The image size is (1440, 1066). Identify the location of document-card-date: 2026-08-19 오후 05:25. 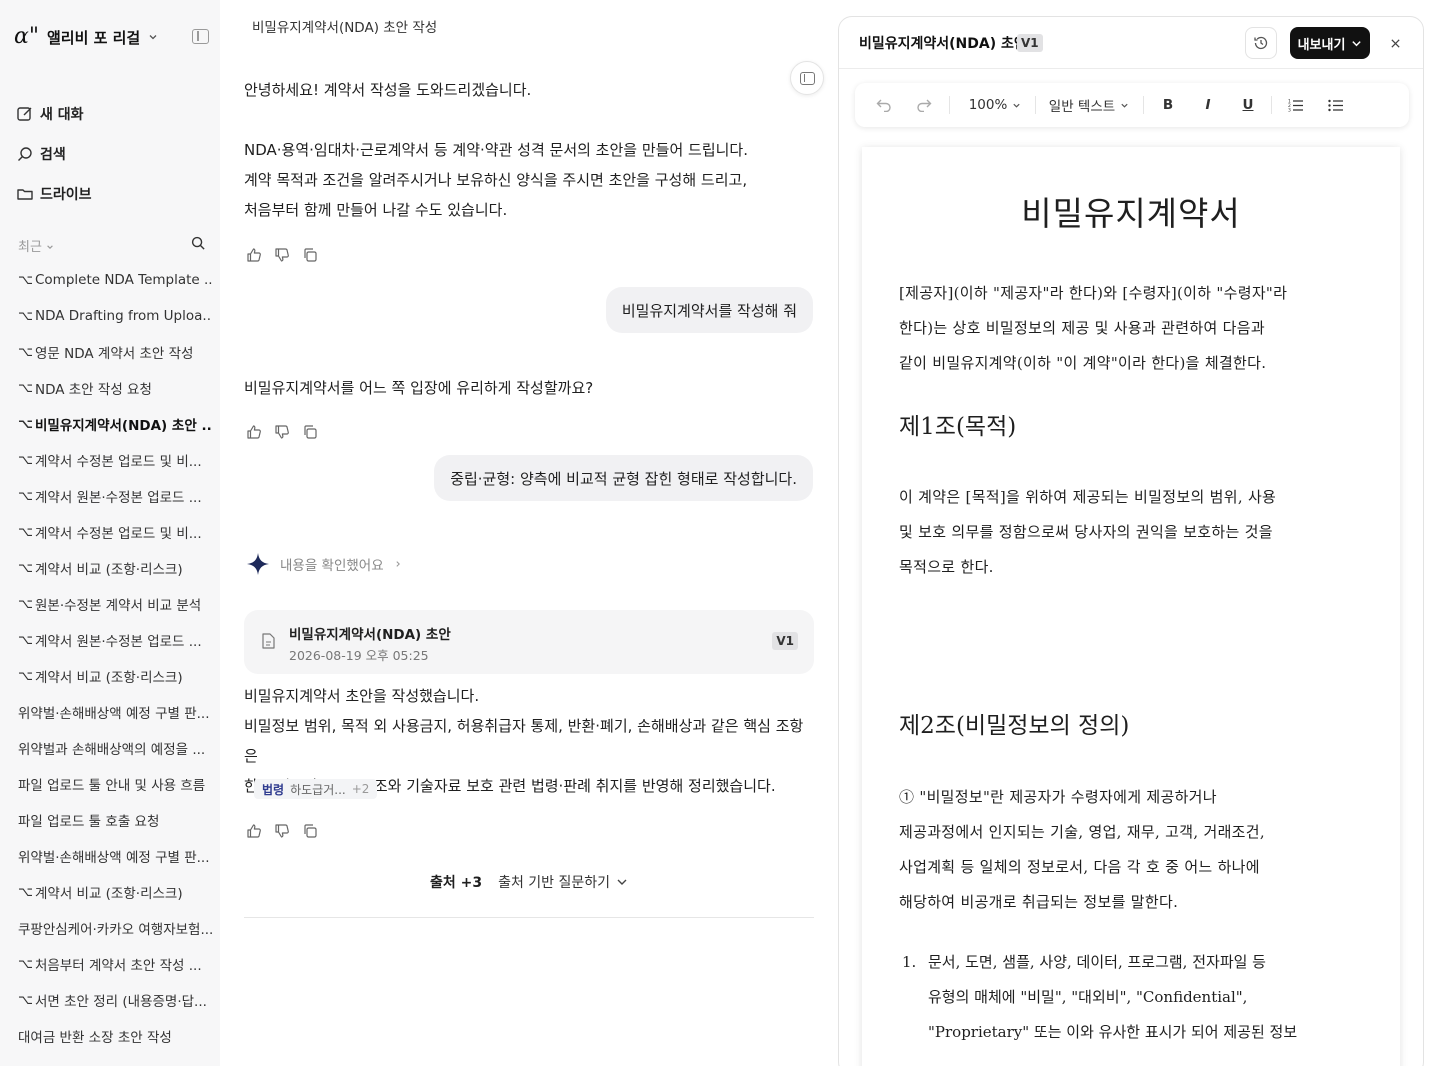
(359, 655).